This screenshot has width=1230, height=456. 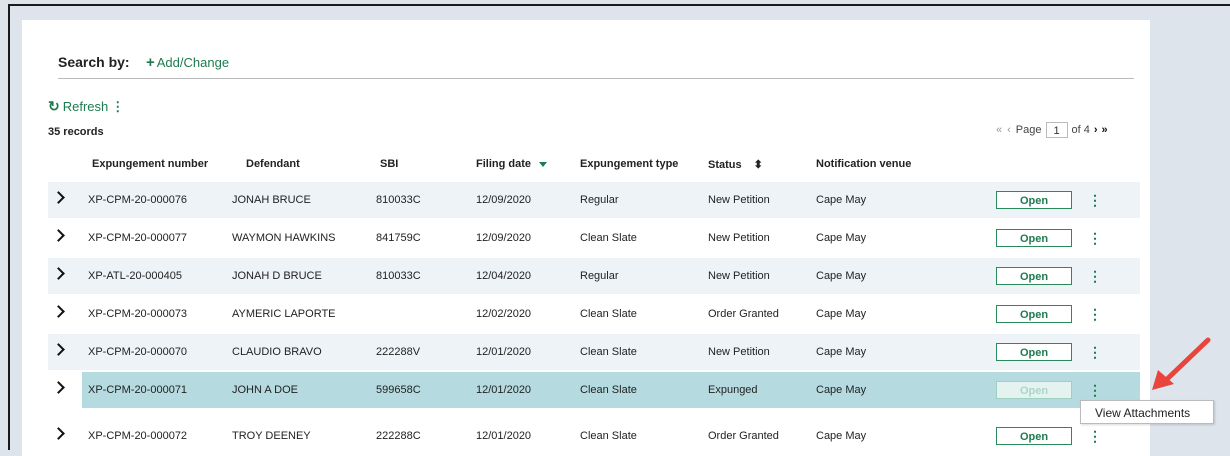 What do you see at coordinates (599, 276) in the screenshot?
I see `cell-type: Regular` at bounding box center [599, 276].